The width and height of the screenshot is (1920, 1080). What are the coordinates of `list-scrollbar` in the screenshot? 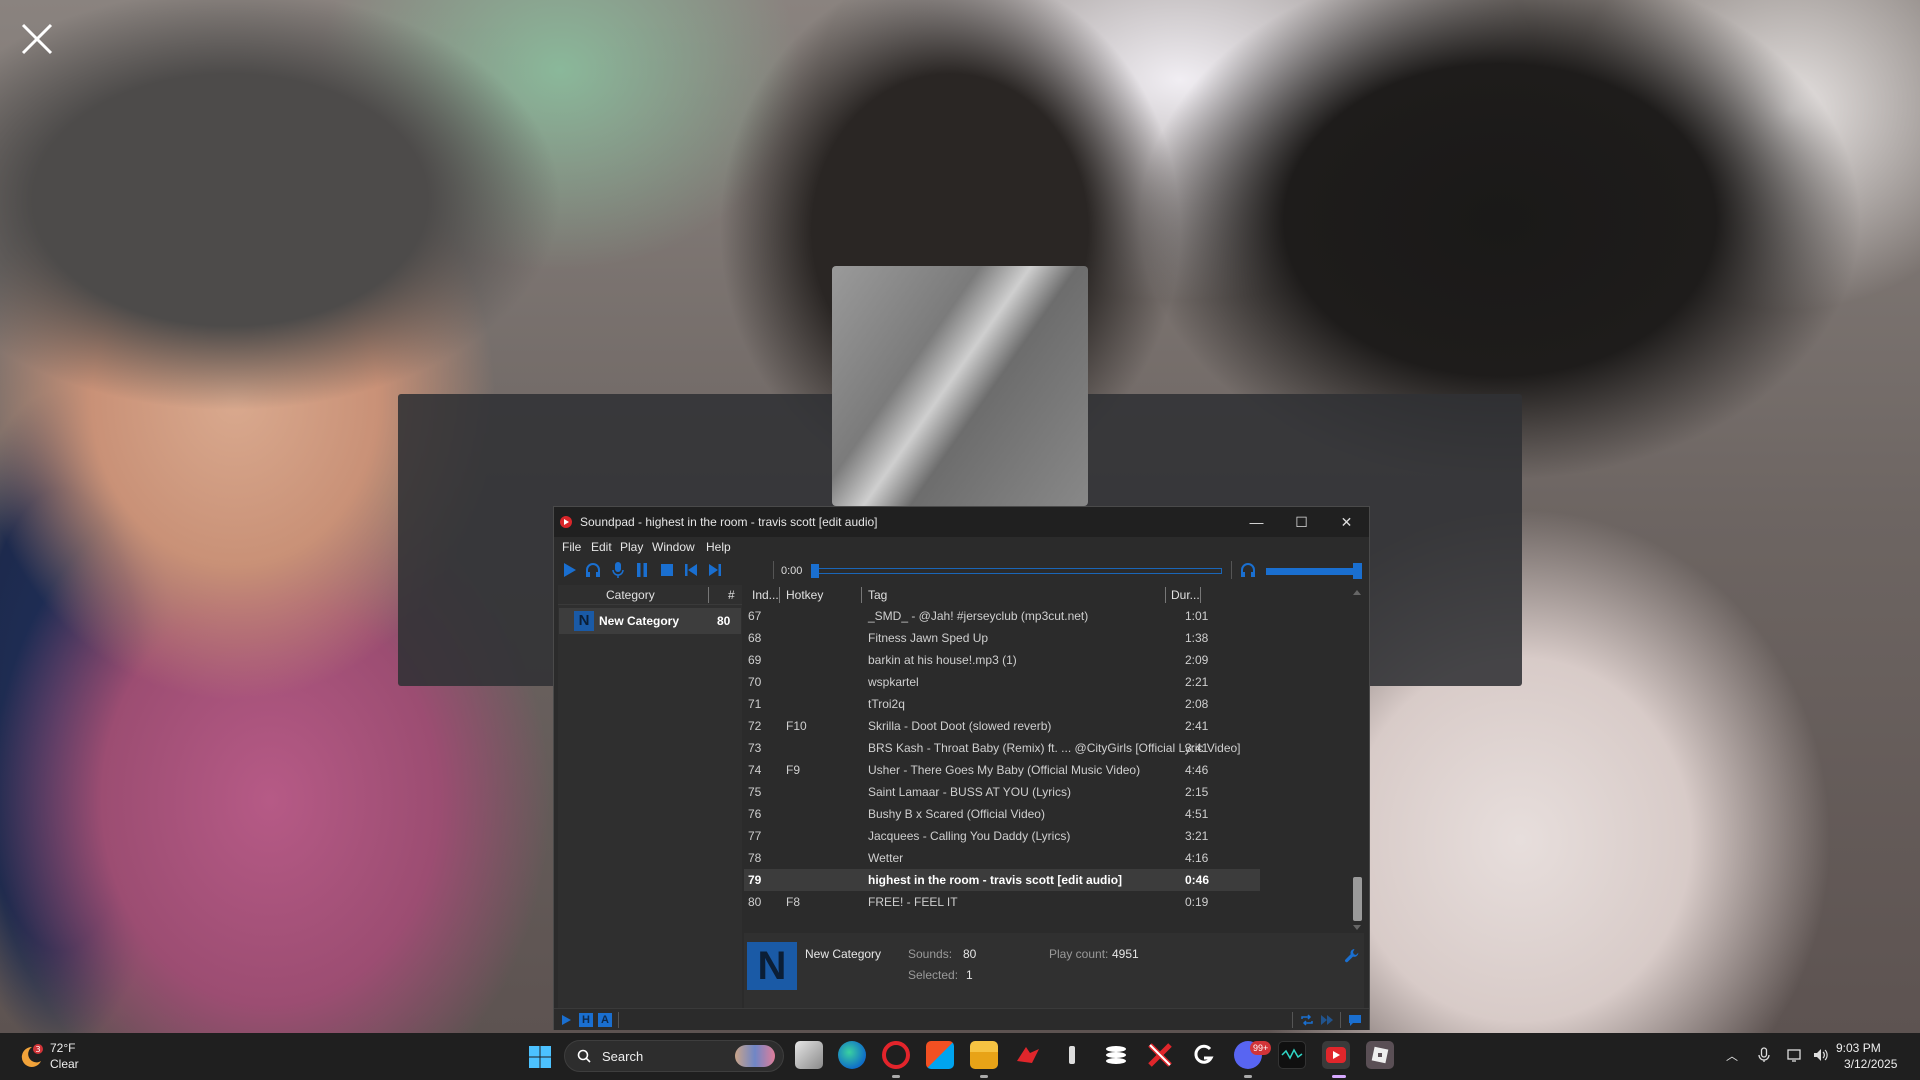 It's located at (1357, 760).